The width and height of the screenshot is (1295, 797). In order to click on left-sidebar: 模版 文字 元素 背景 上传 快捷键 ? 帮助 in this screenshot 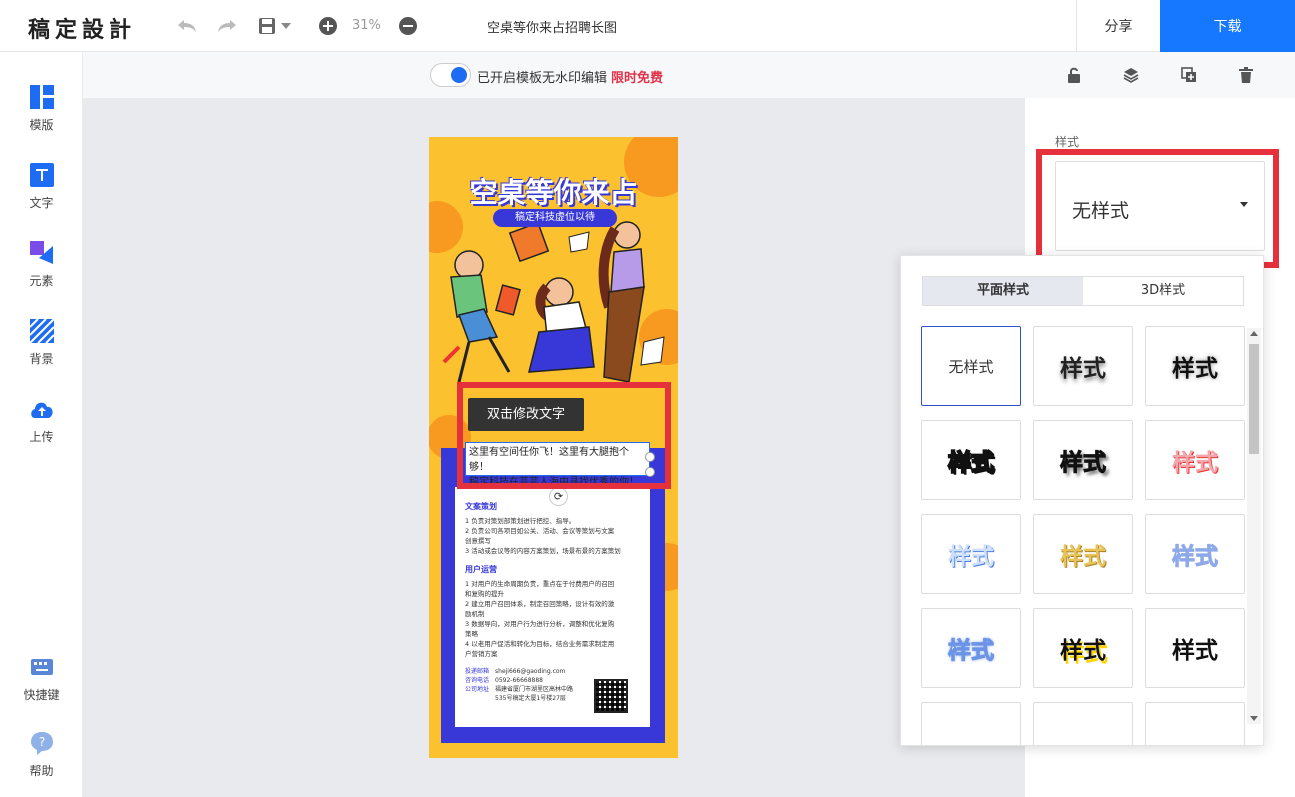, I will do `click(41, 424)`.